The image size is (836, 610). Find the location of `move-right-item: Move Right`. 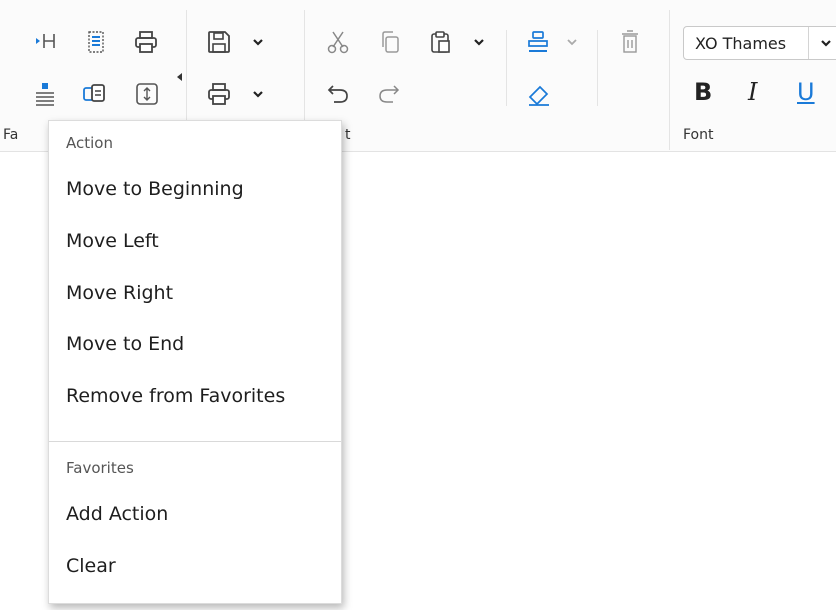

move-right-item: Move Right is located at coordinates (119, 293).